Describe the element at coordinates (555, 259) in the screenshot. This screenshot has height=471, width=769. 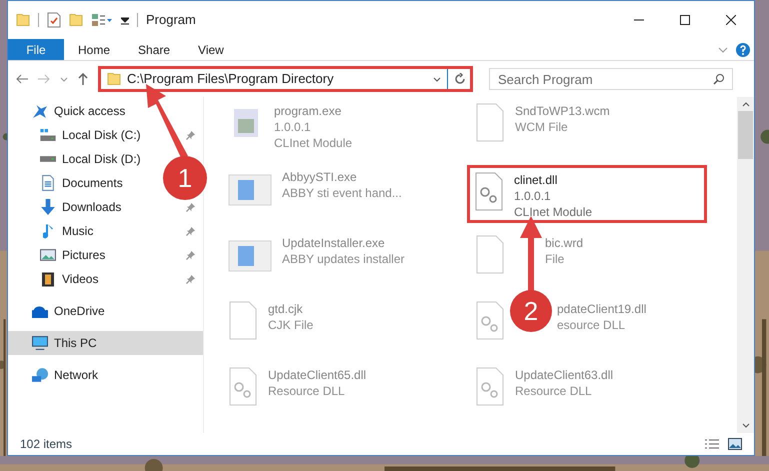
I see `file-detail: File` at that location.